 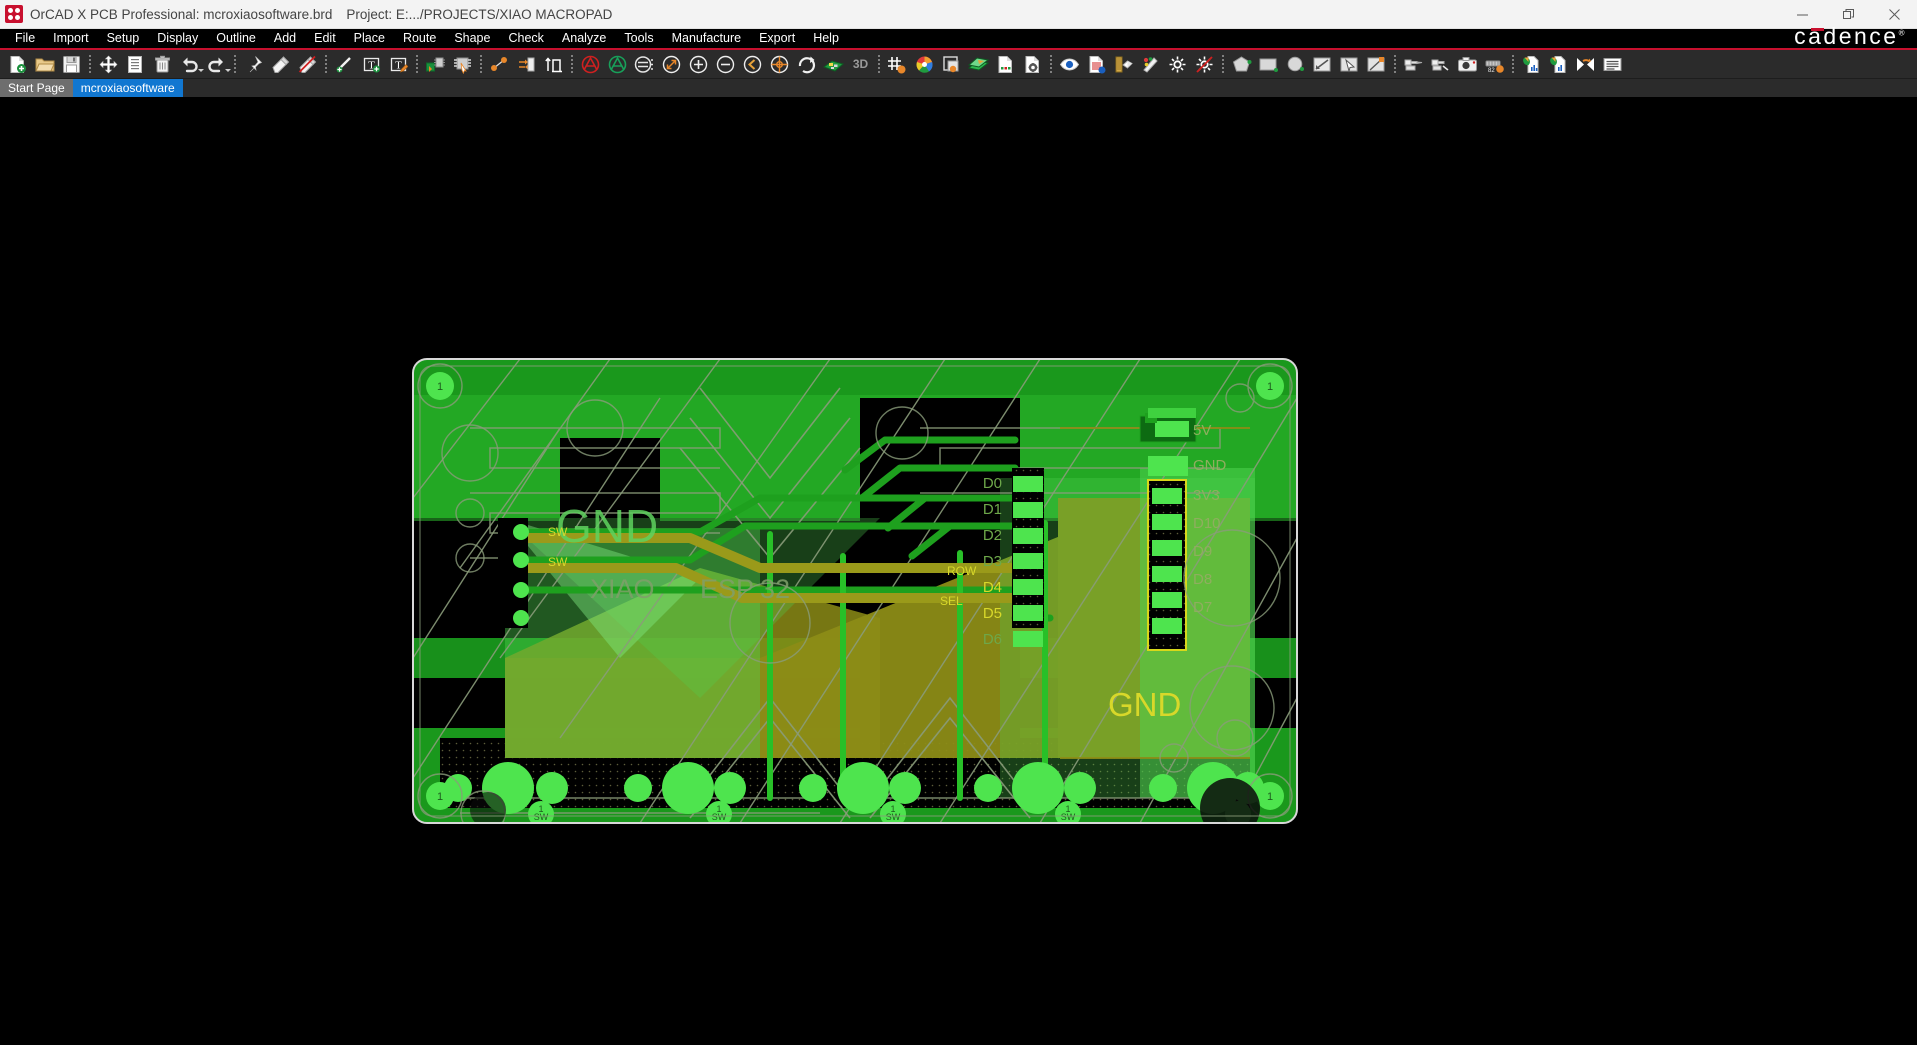 I want to click on artwork-icon: 82, so click(x=1494, y=64).